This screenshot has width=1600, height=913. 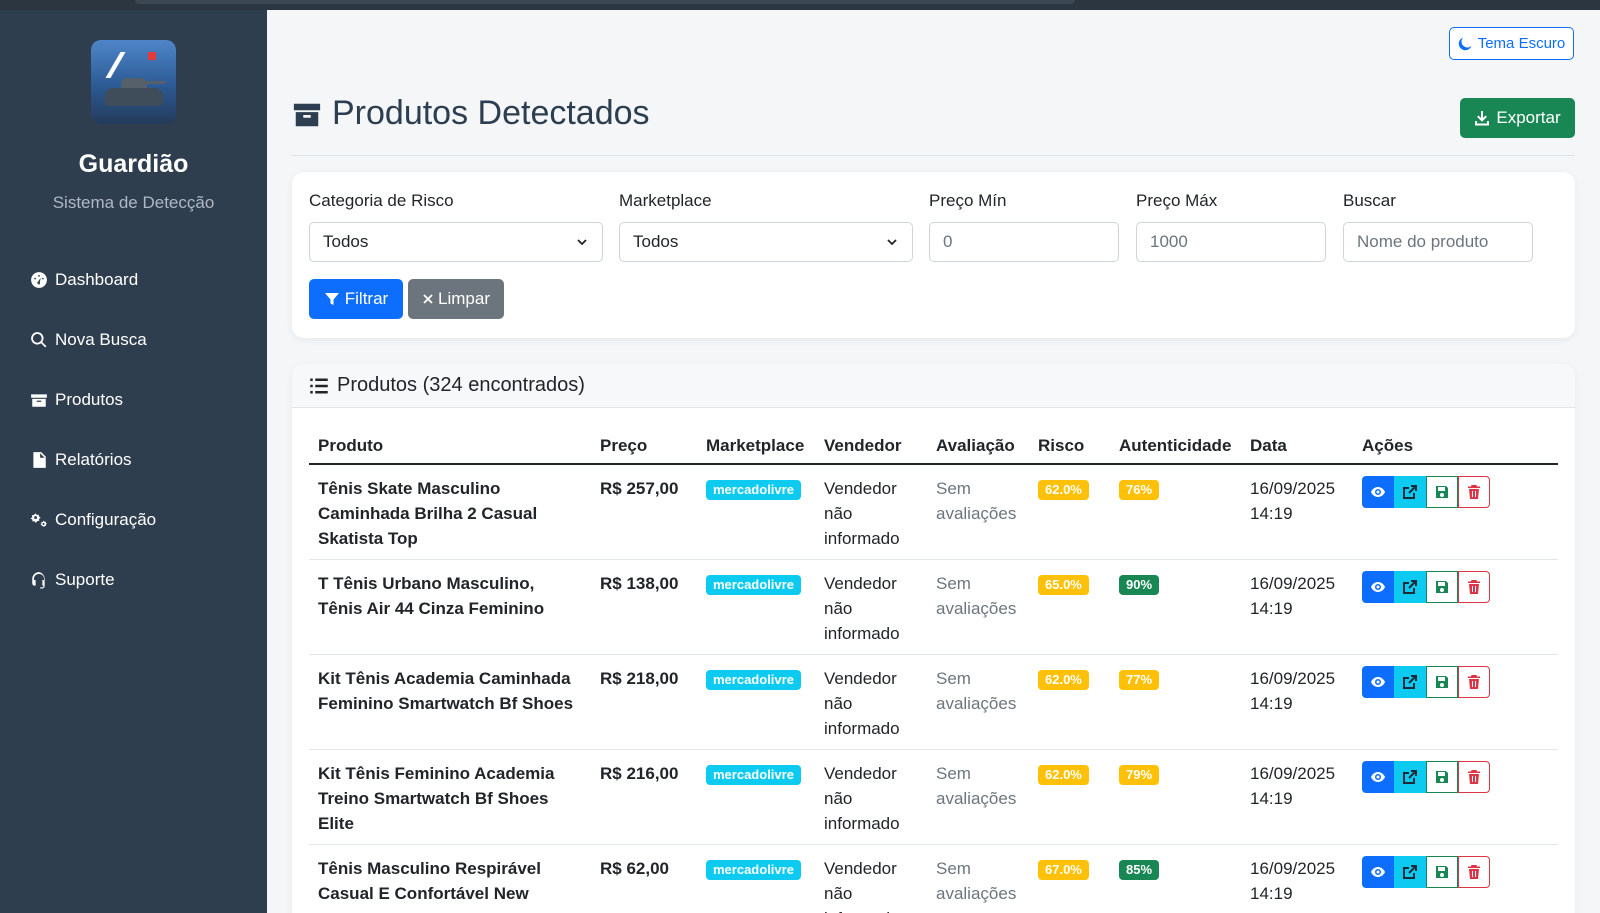 What do you see at coordinates (1297, 446) in the screenshot?
I see `column-header-data: Data` at bounding box center [1297, 446].